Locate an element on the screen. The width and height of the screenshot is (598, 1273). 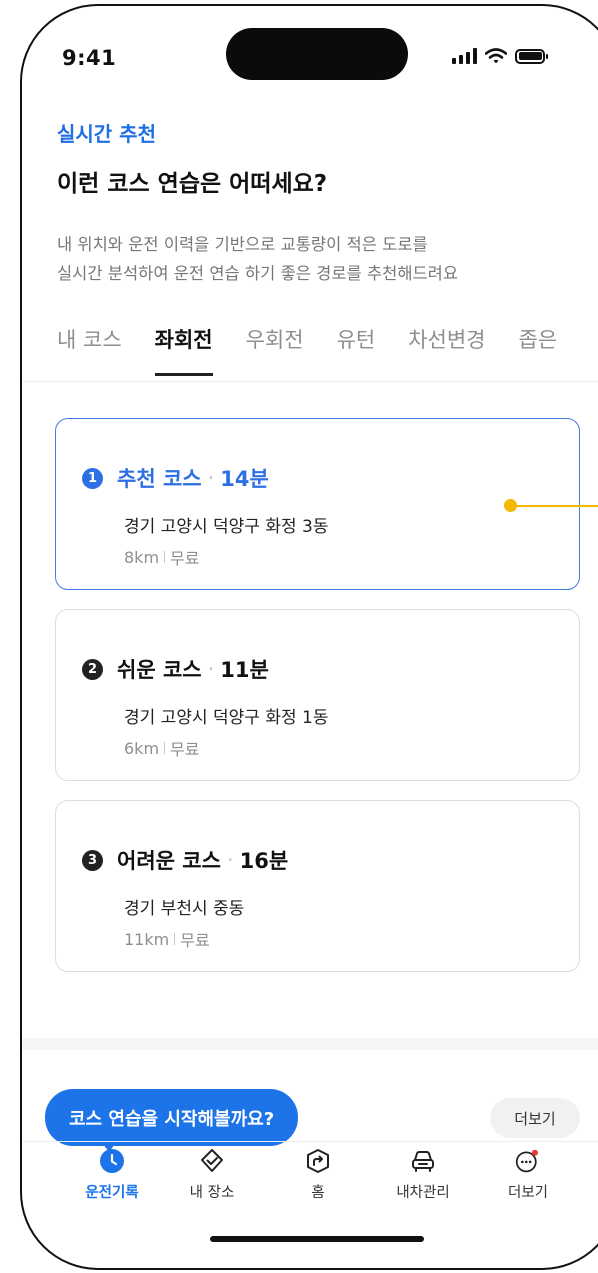
nav-item-driving-log: 운전기록 is located at coordinates (112, 1175).